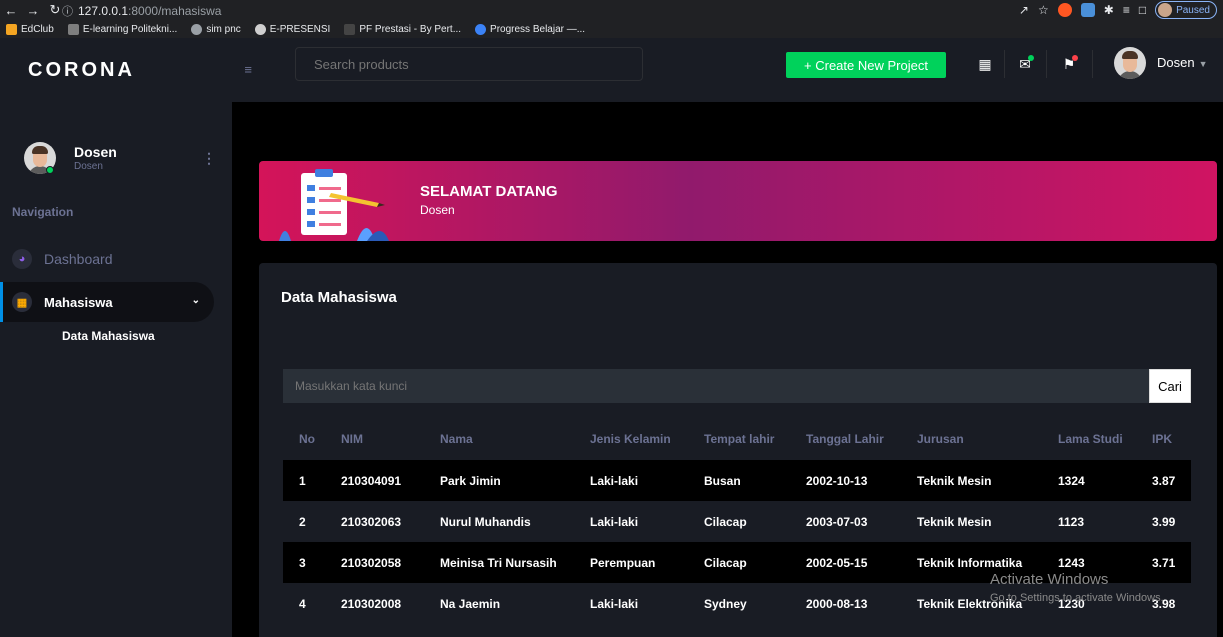 The height and width of the screenshot is (637, 1223). What do you see at coordinates (716, 386) in the screenshot?
I see `keyword-input` at bounding box center [716, 386].